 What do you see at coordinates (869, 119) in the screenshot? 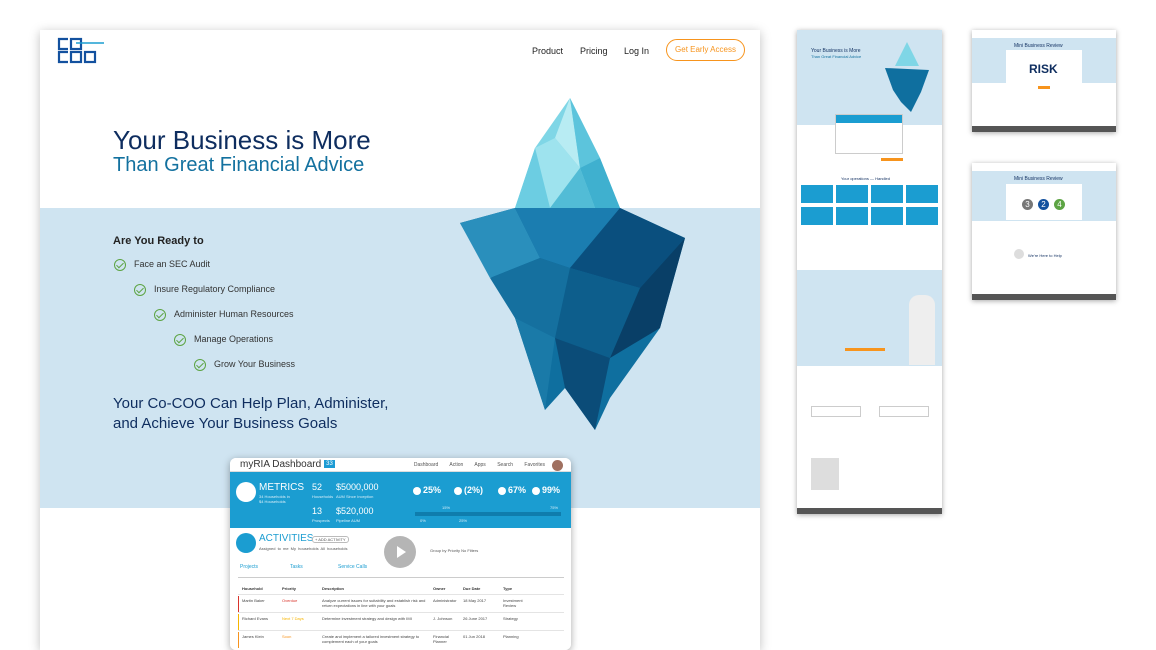
I see `thumb-dashboard-header` at bounding box center [869, 119].